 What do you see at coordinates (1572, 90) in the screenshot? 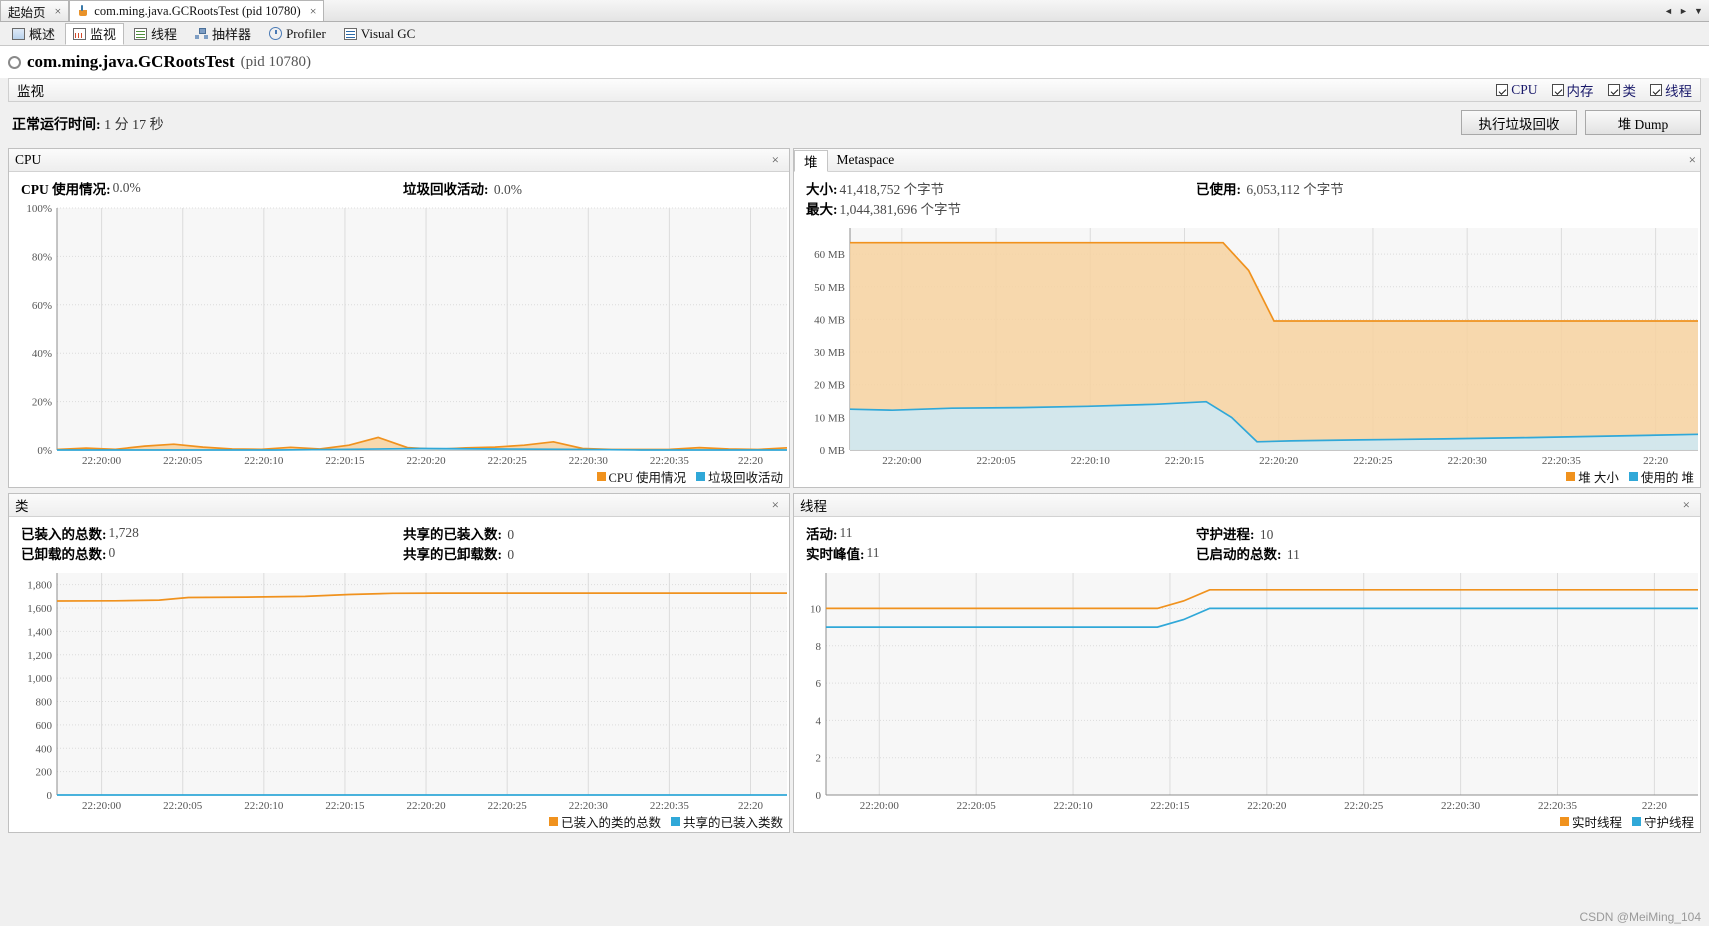
I see `checkbox-memory: 内存` at bounding box center [1572, 90].